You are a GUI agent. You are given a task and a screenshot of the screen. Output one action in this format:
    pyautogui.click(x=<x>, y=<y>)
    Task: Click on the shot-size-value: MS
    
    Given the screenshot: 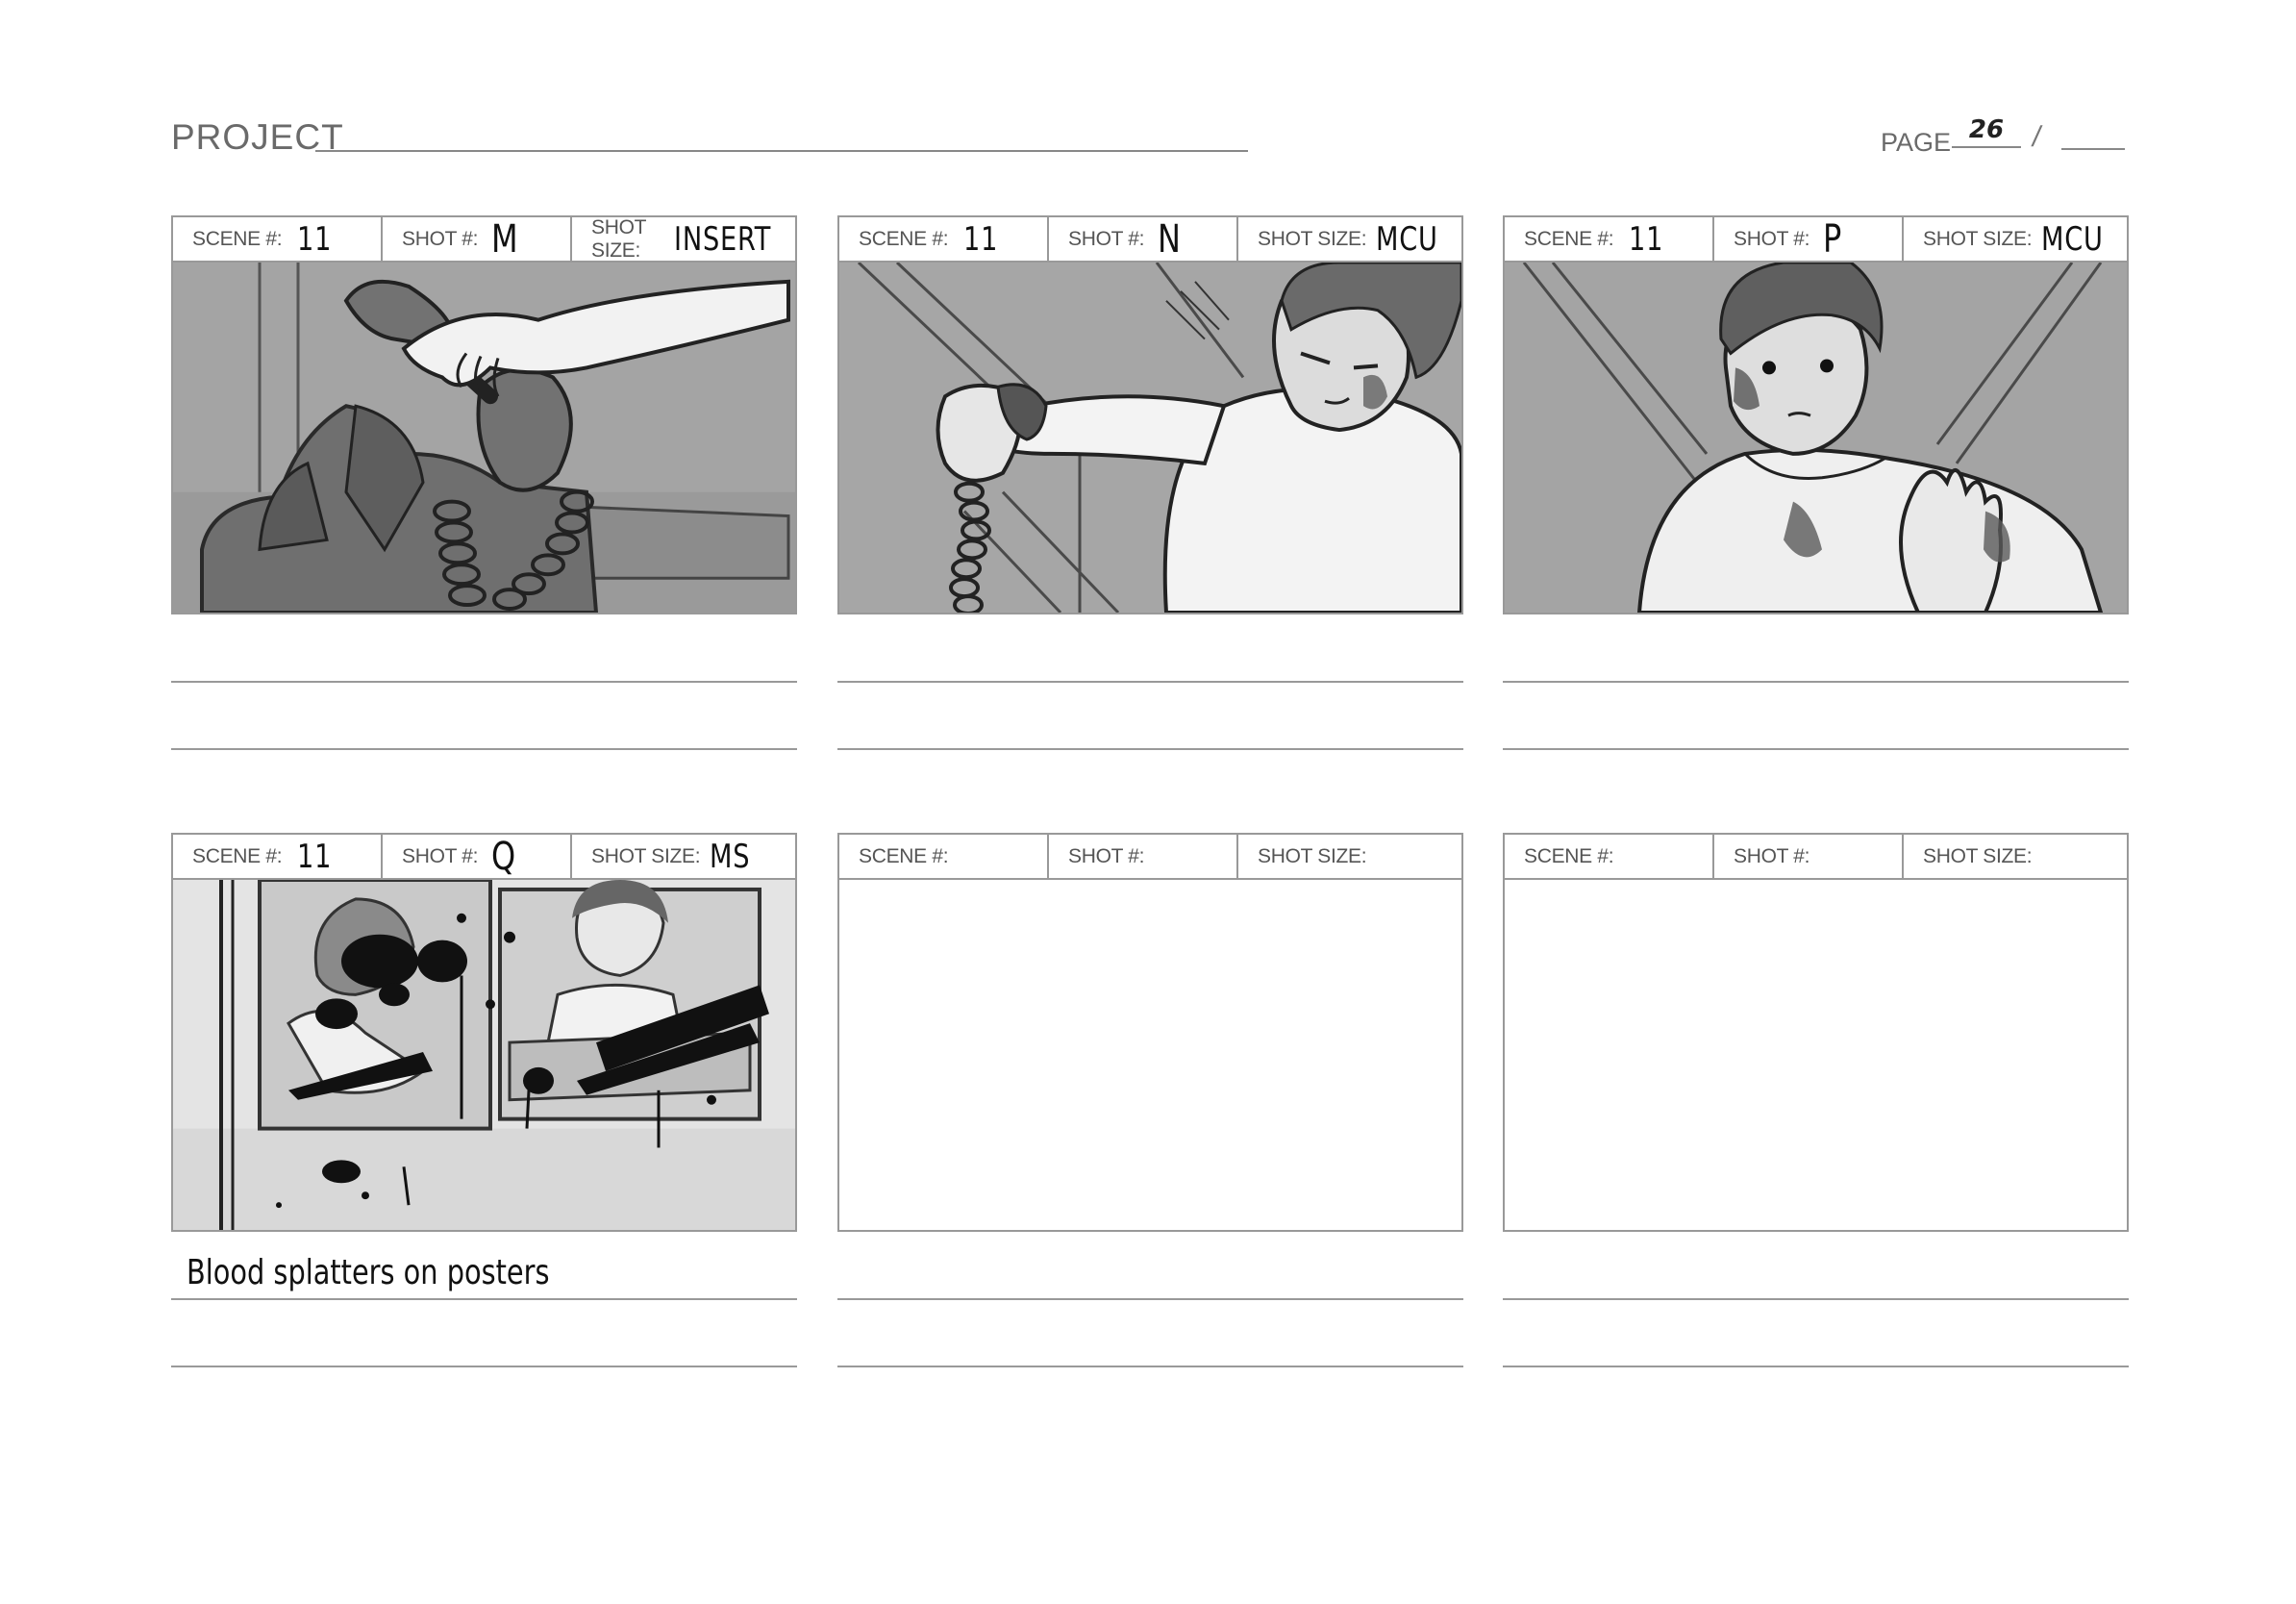 What is the action you would take?
    pyautogui.click(x=730, y=856)
    